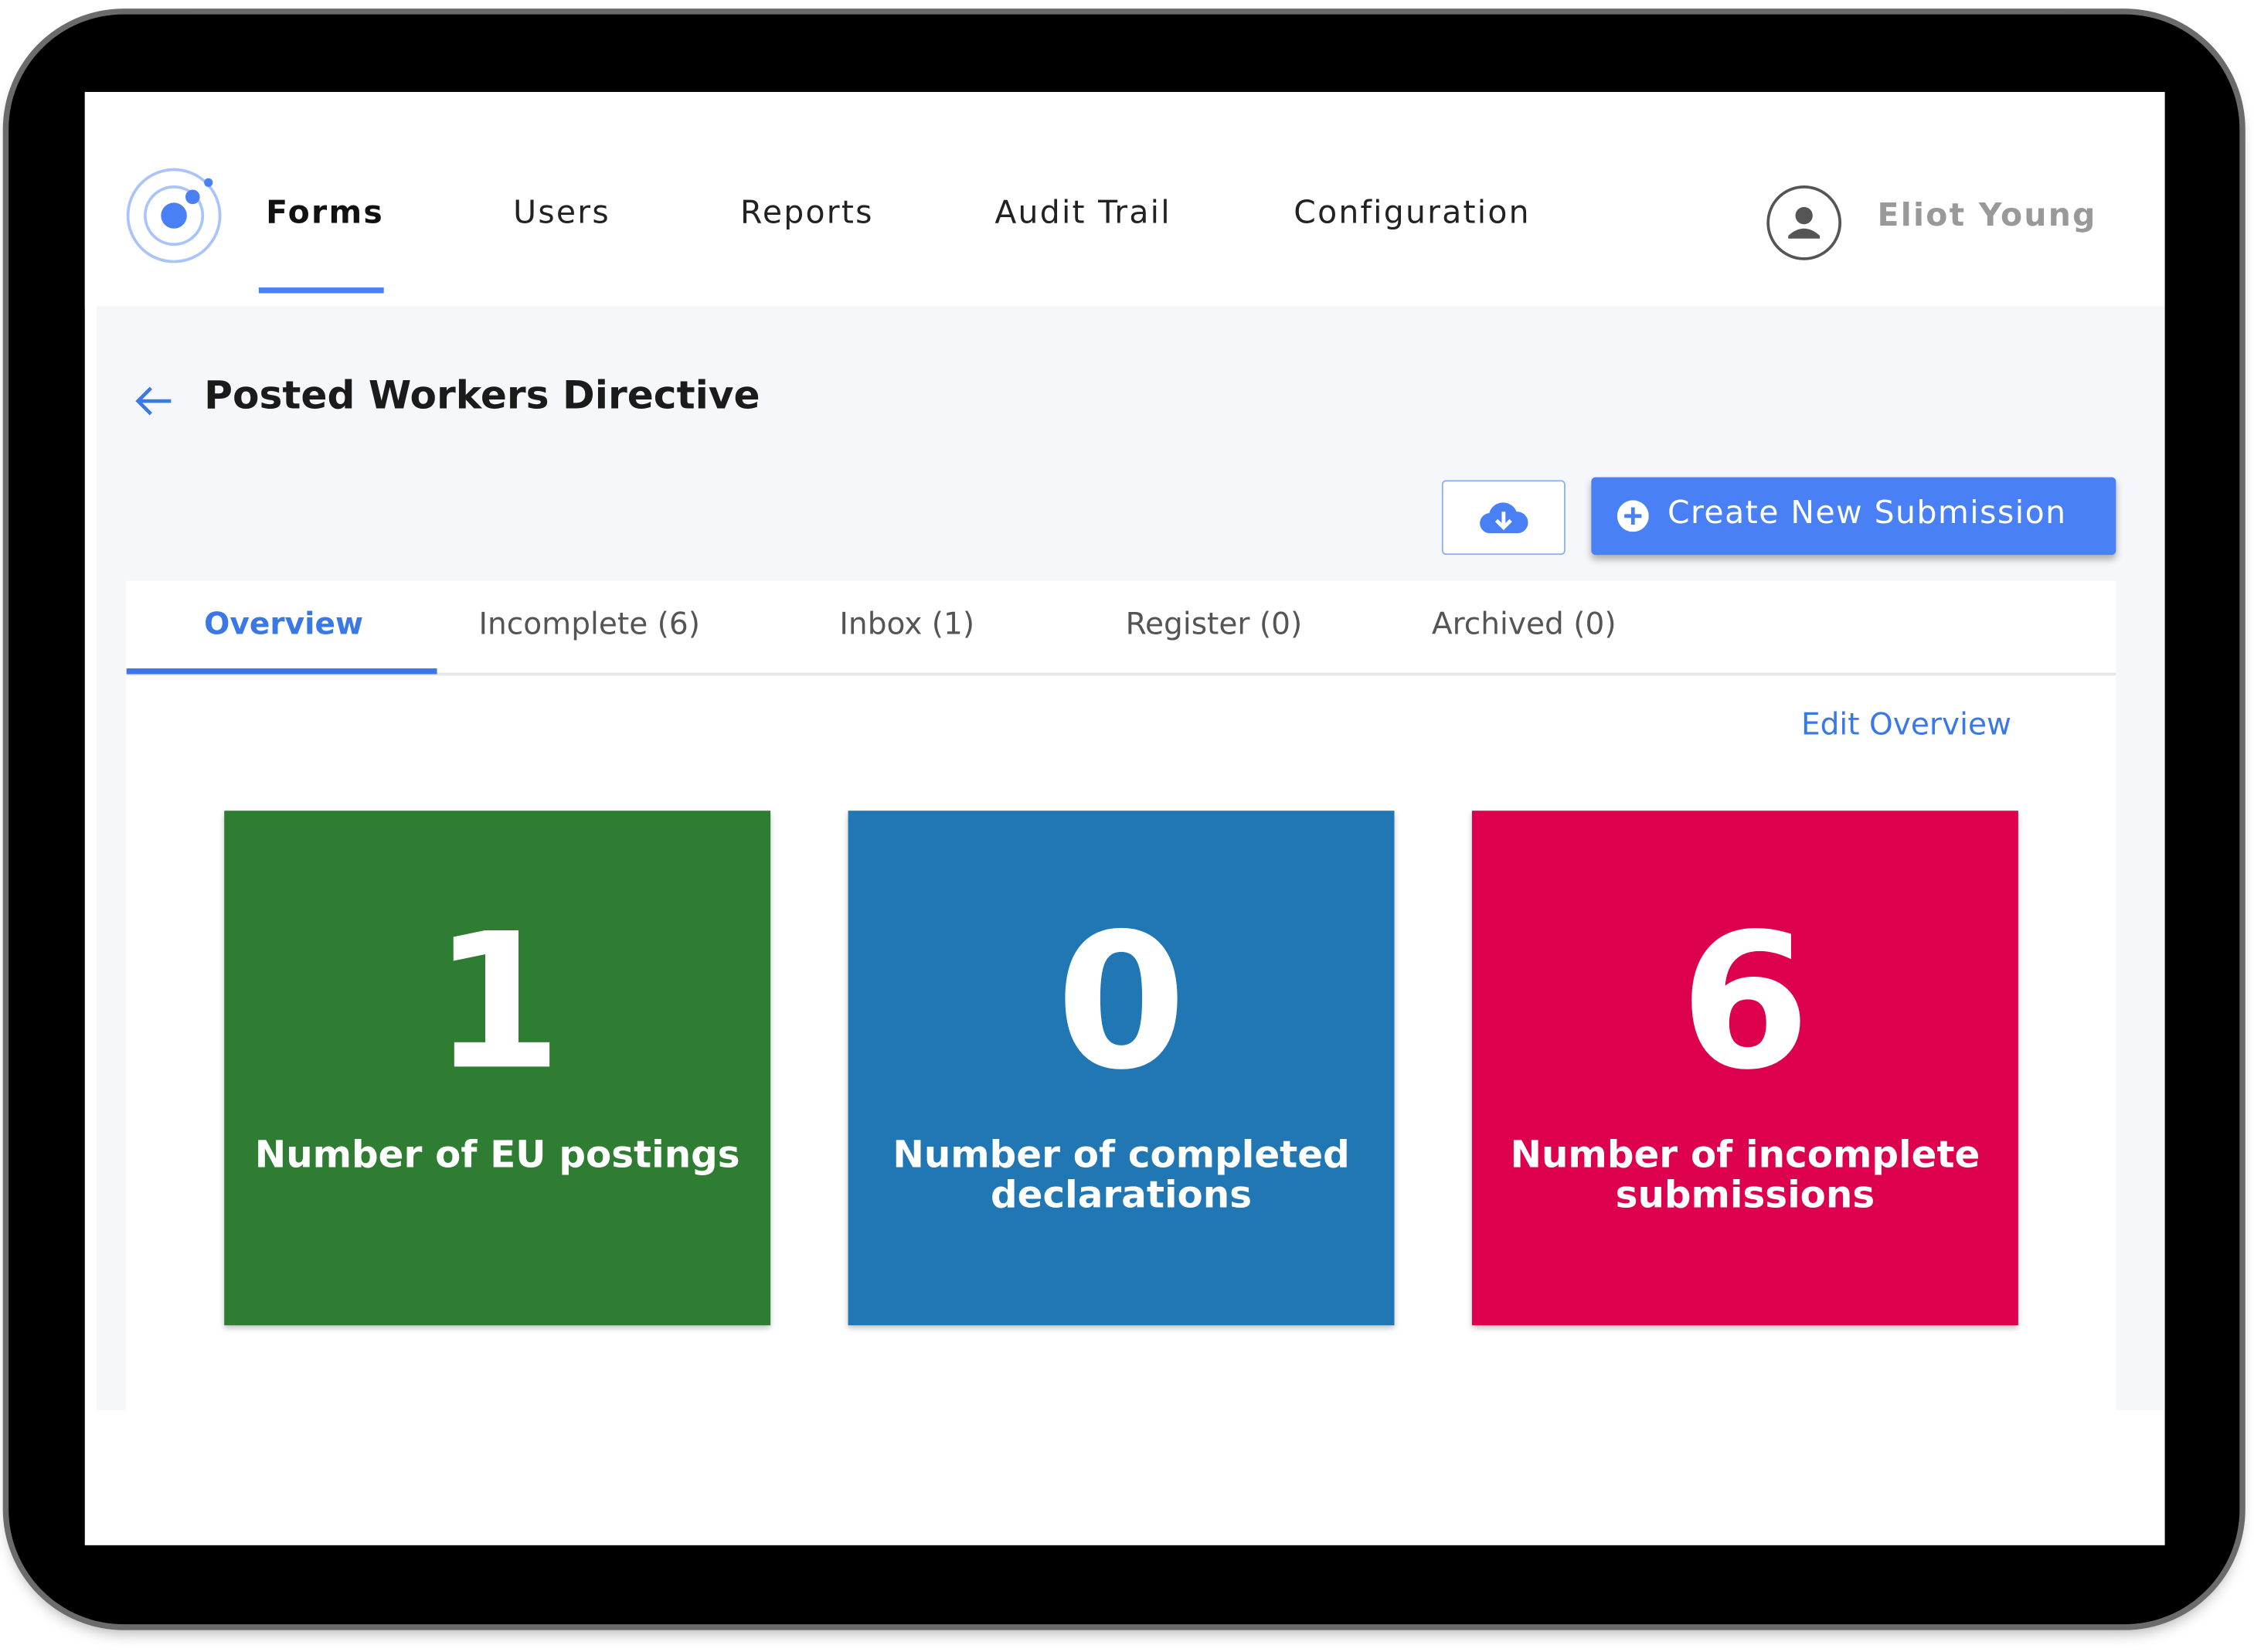 The height and width of the screenshot is (1652, 2254). Describe the element at coordinates (1745, 1176) in the screenshot. I see `card-label: Number of incomplete submissions` at that location.